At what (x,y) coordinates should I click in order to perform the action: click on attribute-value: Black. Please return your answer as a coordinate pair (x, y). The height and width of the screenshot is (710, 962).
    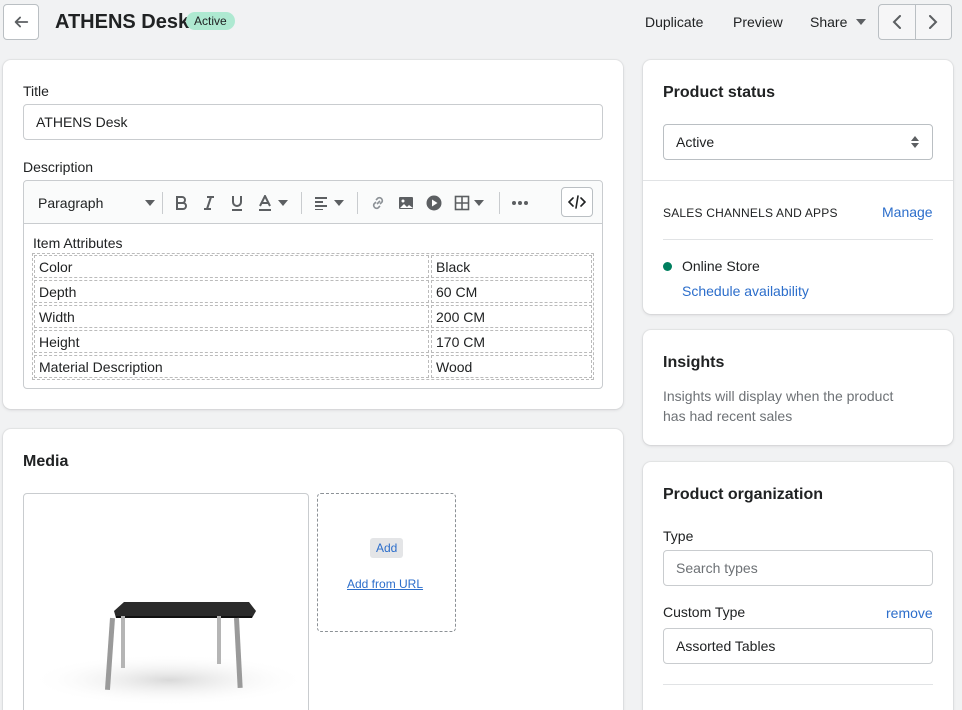
    Looking at the image, I should click on (511, 266).